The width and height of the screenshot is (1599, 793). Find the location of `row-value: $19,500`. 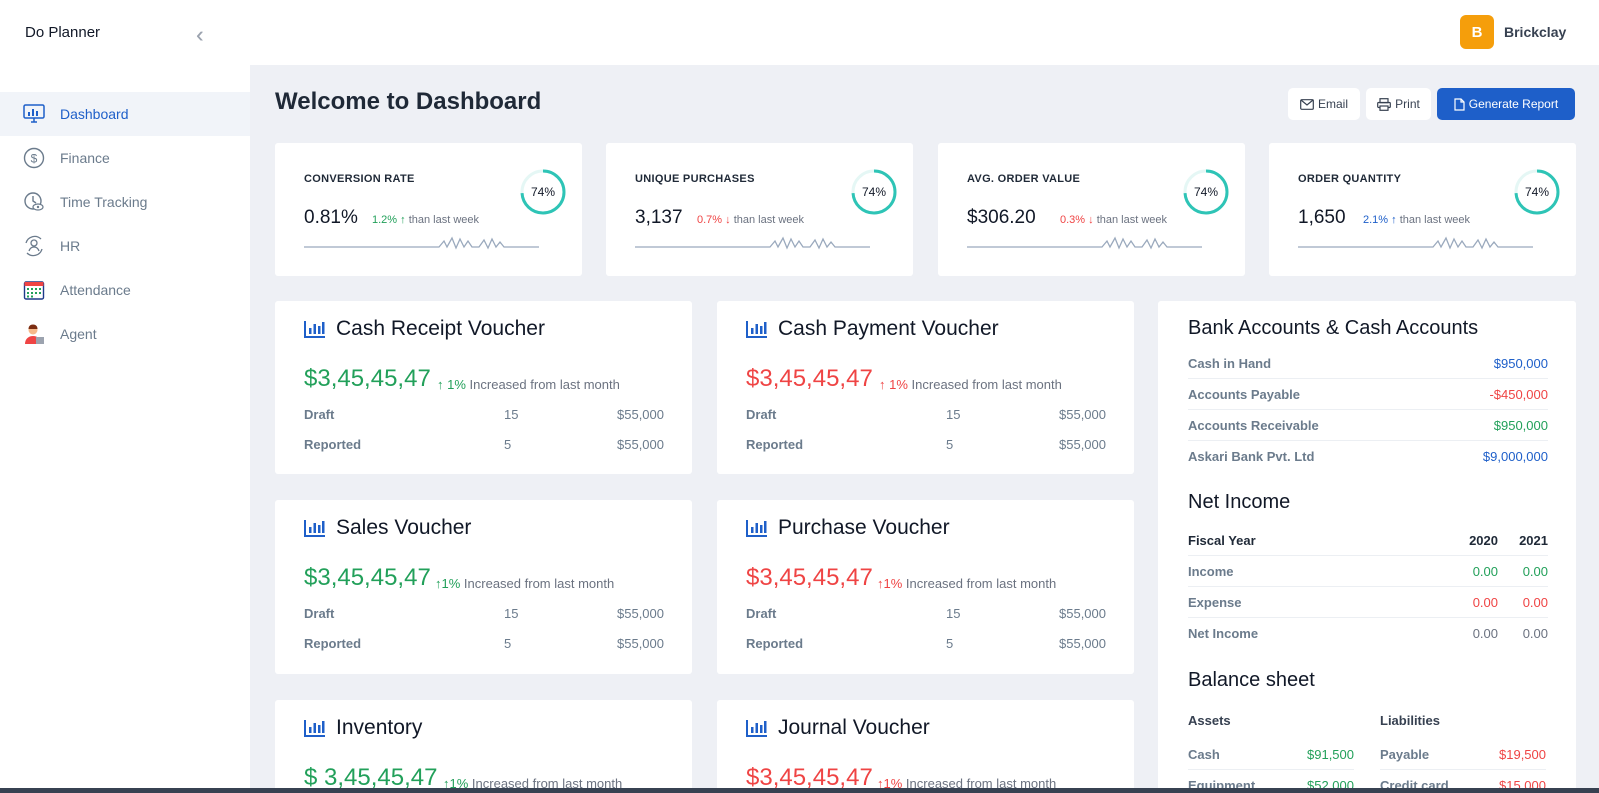

row-value: $19,500 is located at coordinates (1522, 754).